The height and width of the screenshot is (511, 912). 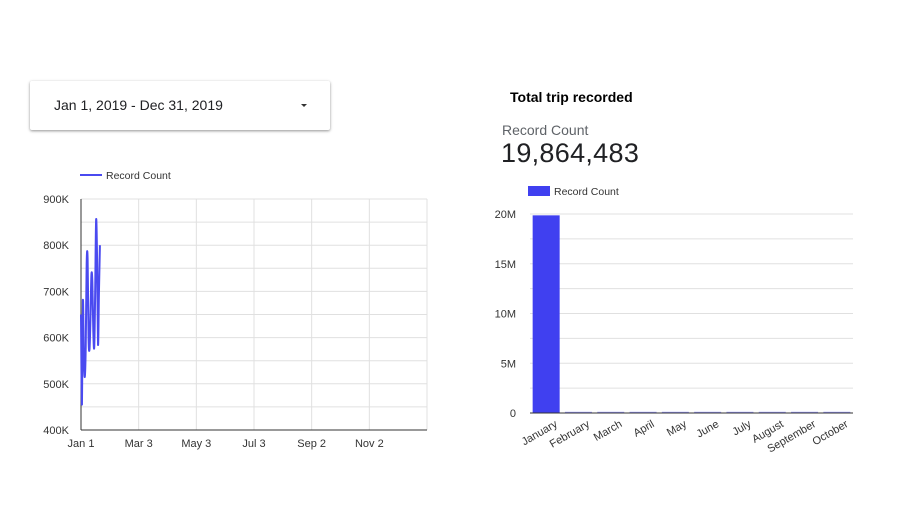 I want to click on y-tick-label: 5M, so click(x=508, y=364).